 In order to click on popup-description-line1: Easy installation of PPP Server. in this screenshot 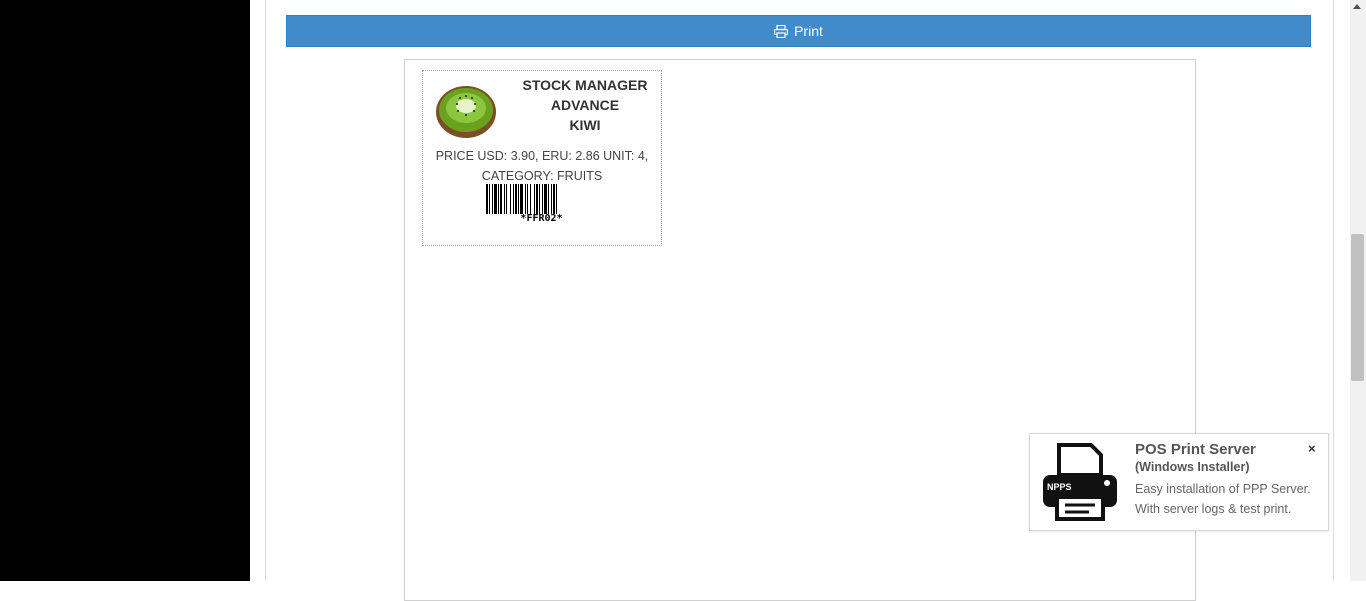, I will do `click(1223, 489)`.